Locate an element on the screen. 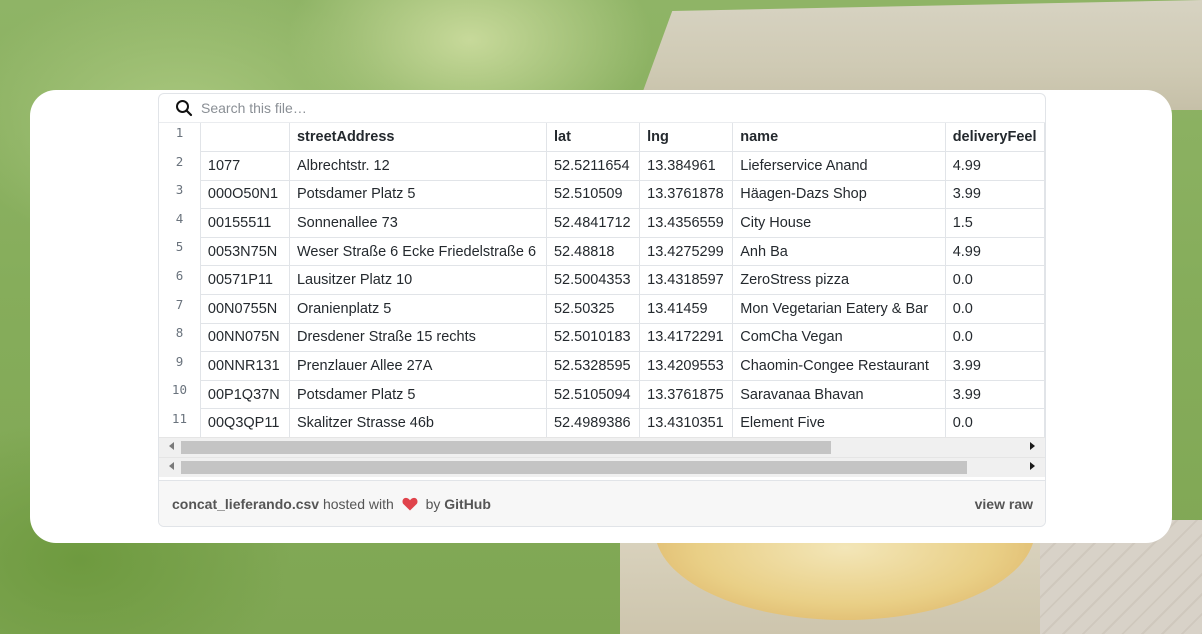 The height and width of the screenshot is (634, 1202). table-cell: Dresdener Straße 15 rechts is located at coordinates (417, 337).